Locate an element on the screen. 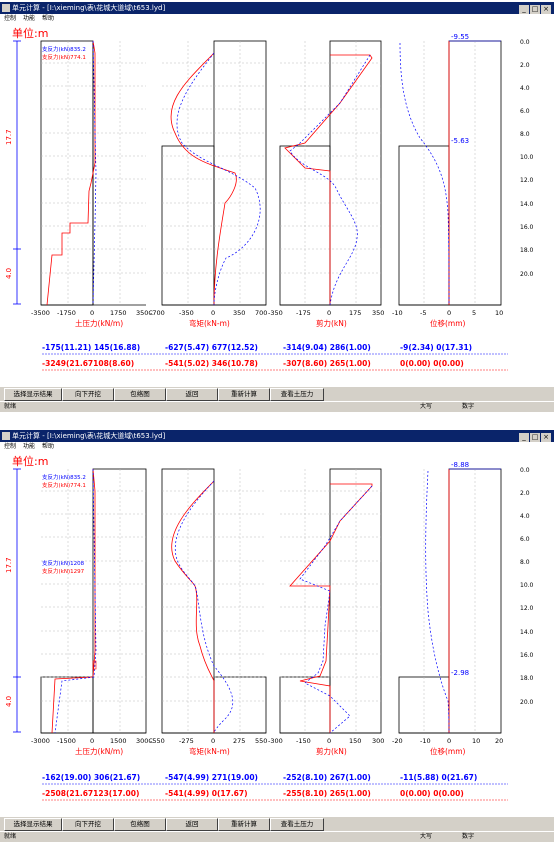 This screenshot has width=554, height=845. depth-tick: 6.0 is located at coordinates (525, 539).